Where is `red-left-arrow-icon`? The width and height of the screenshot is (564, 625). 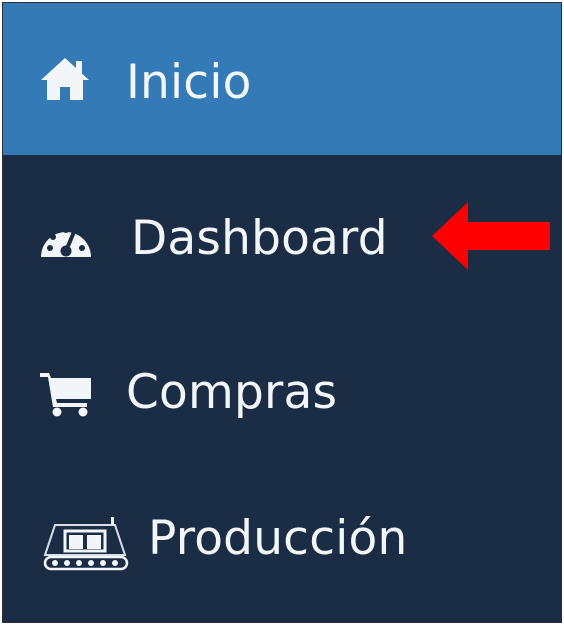
red-left-arrow-icon is located at coordinates (491, 238).